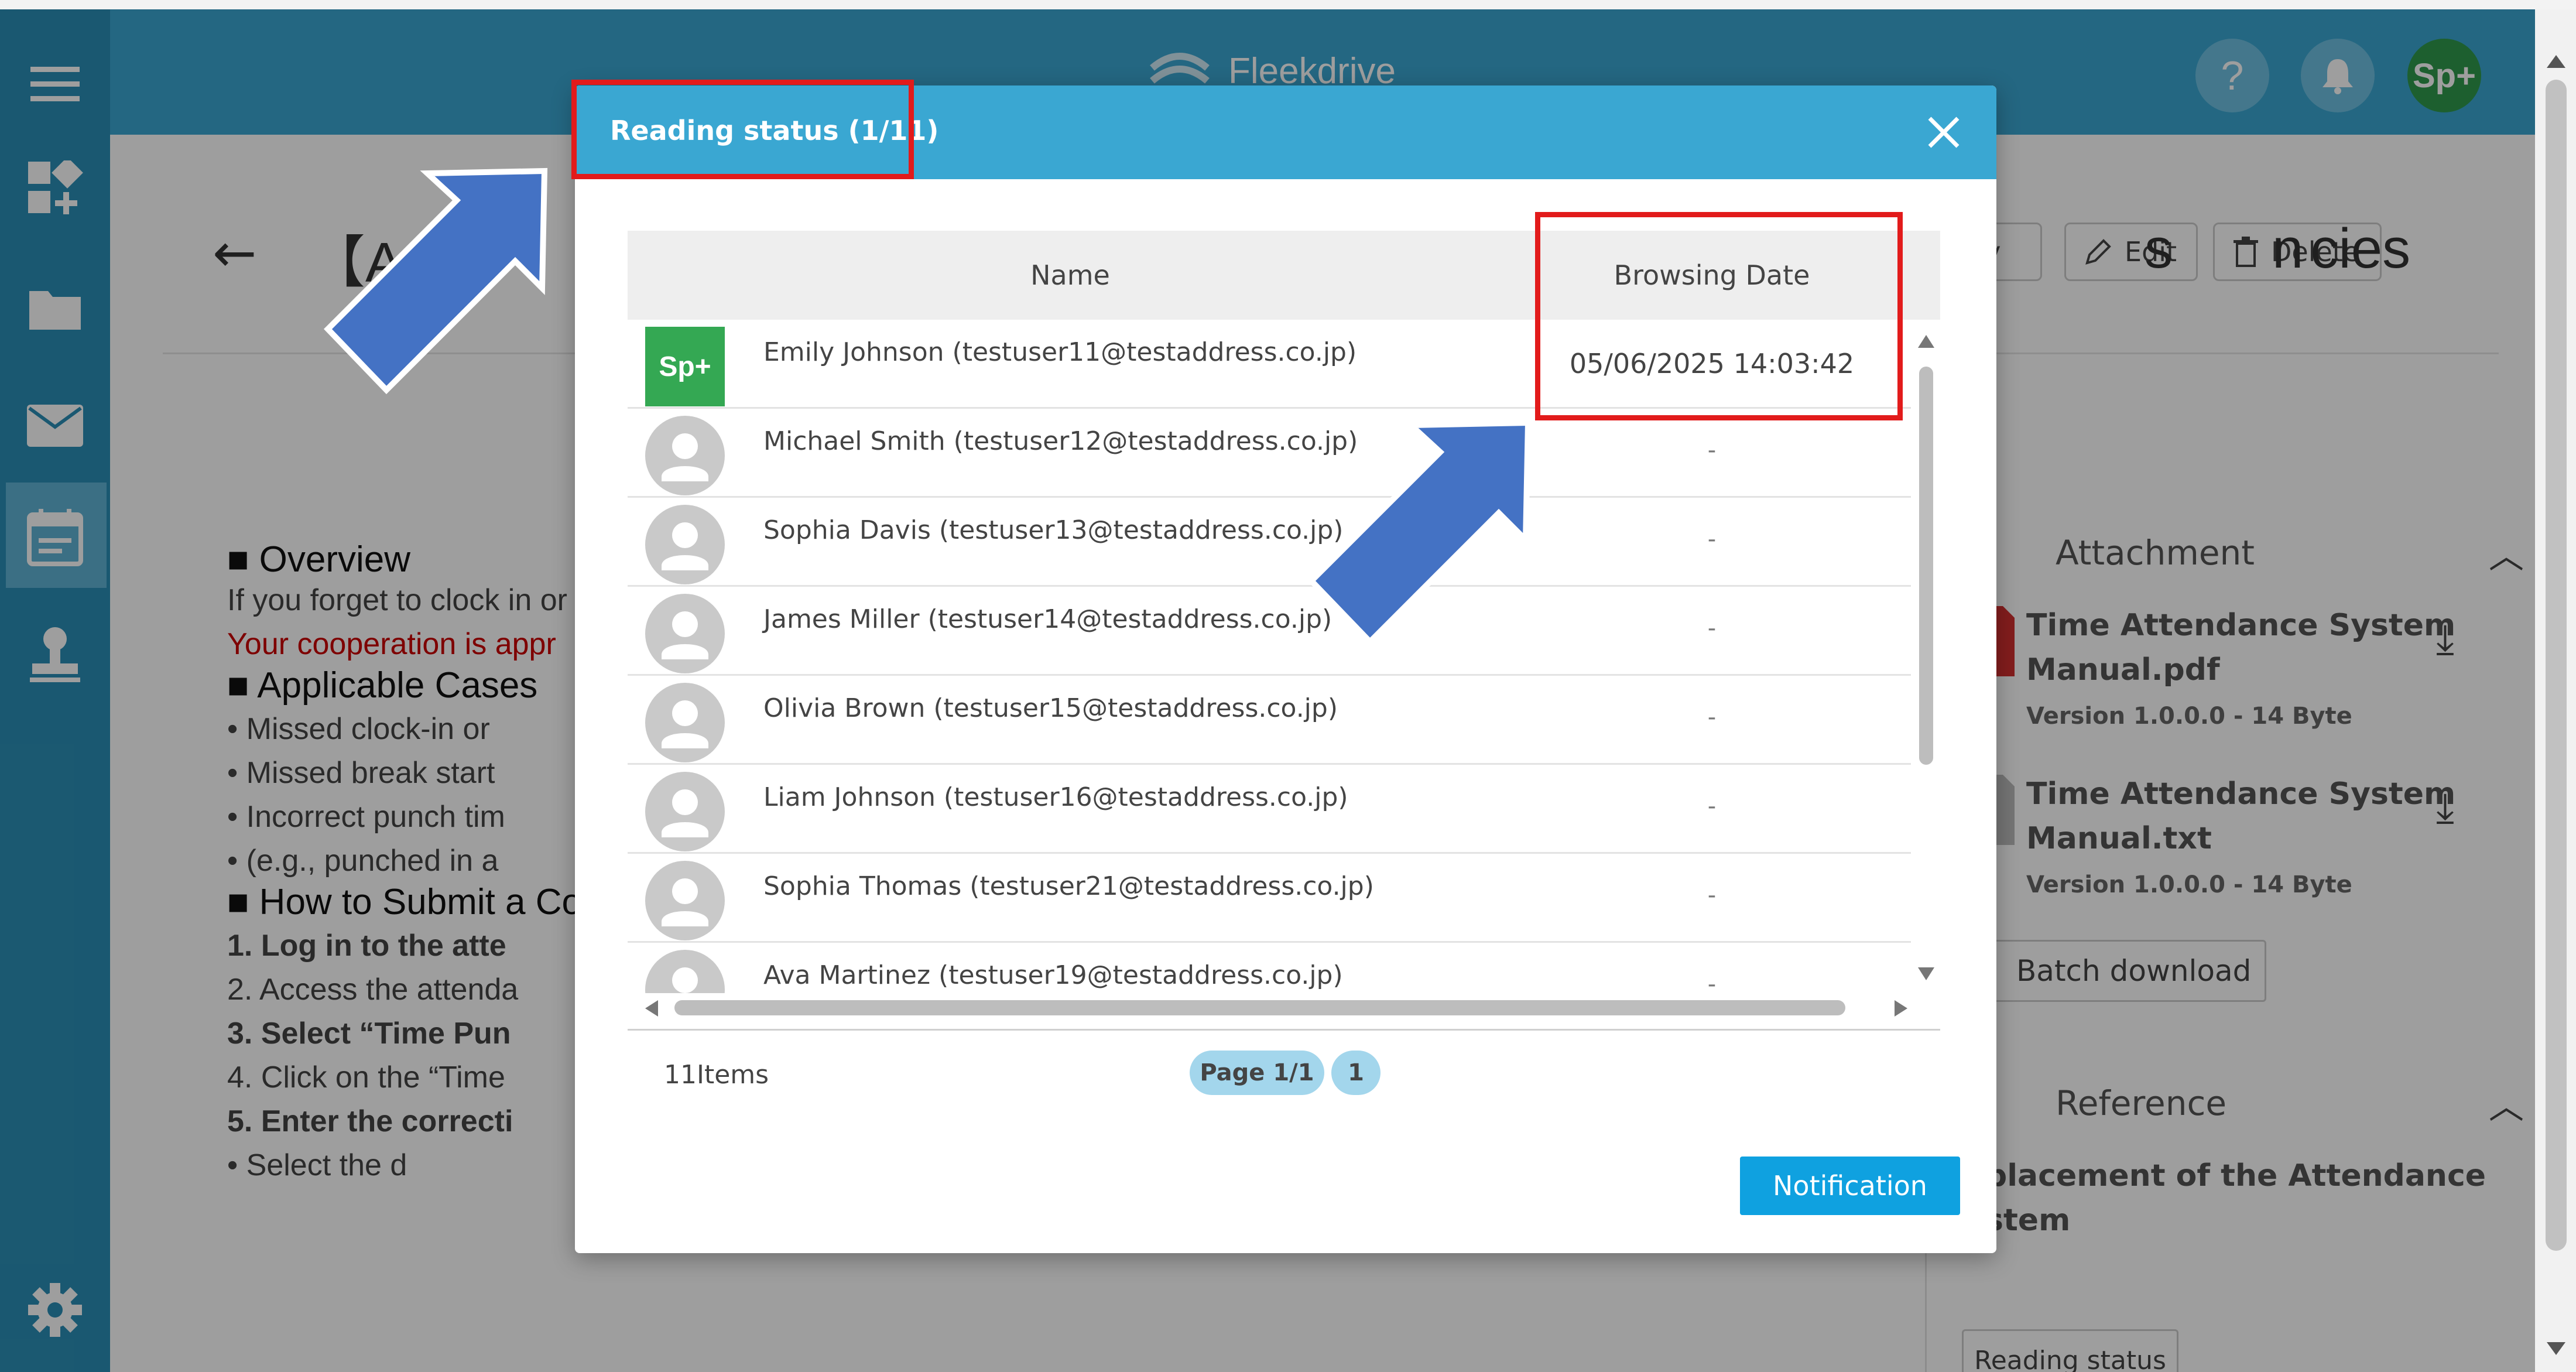  I want to click on page-info-badge: Page 1/1, so click(1257, 1073).